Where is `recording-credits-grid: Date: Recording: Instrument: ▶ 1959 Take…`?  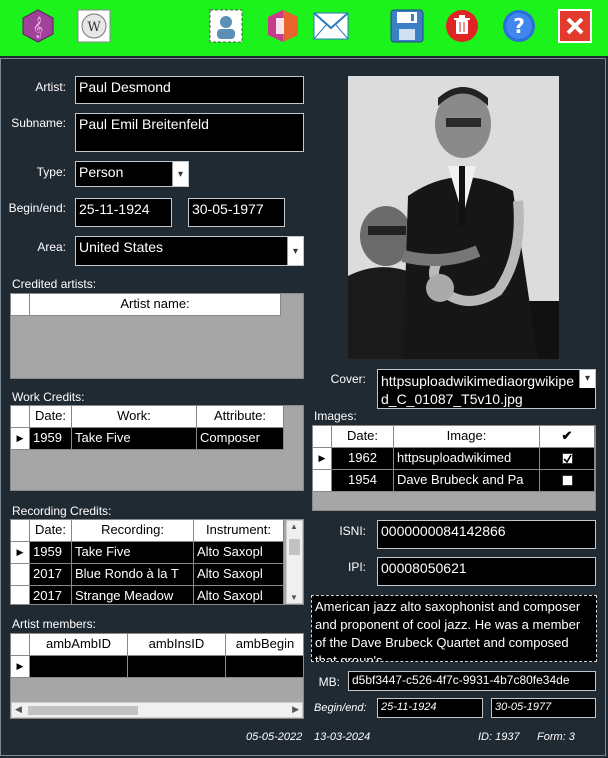
recording-credits-grid: Date: Recording: Instrument: ▶ 1959 Take… is located at coordinates (157, 562).